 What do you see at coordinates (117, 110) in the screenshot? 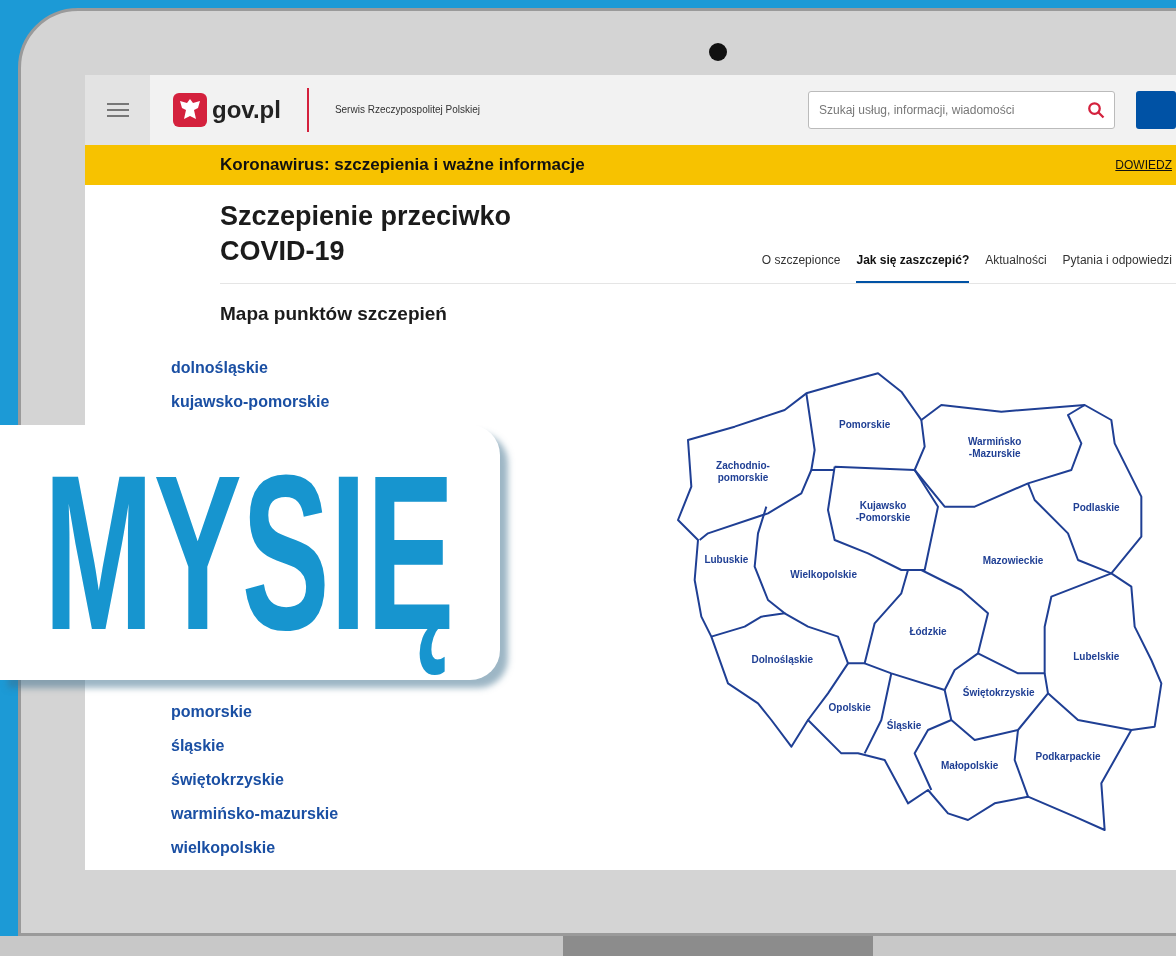
I see `menu-icon` at bounding box center [117, 110].